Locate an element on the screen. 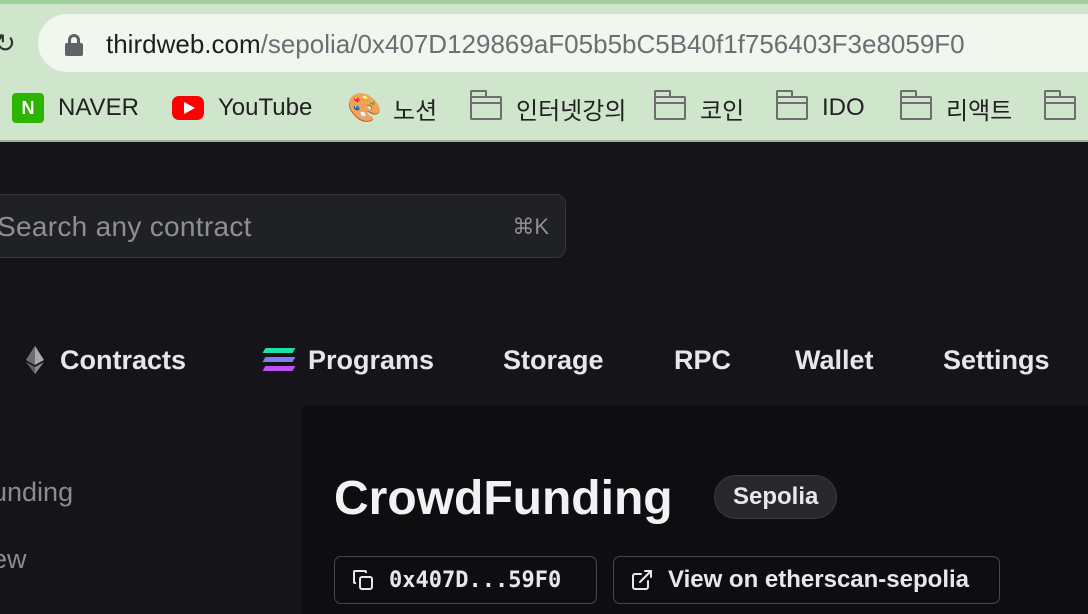 This screenshot has width=1088, height=614. view-on-explorer-button: View on etherscan-sepolia is located at coordinates (806, 580).